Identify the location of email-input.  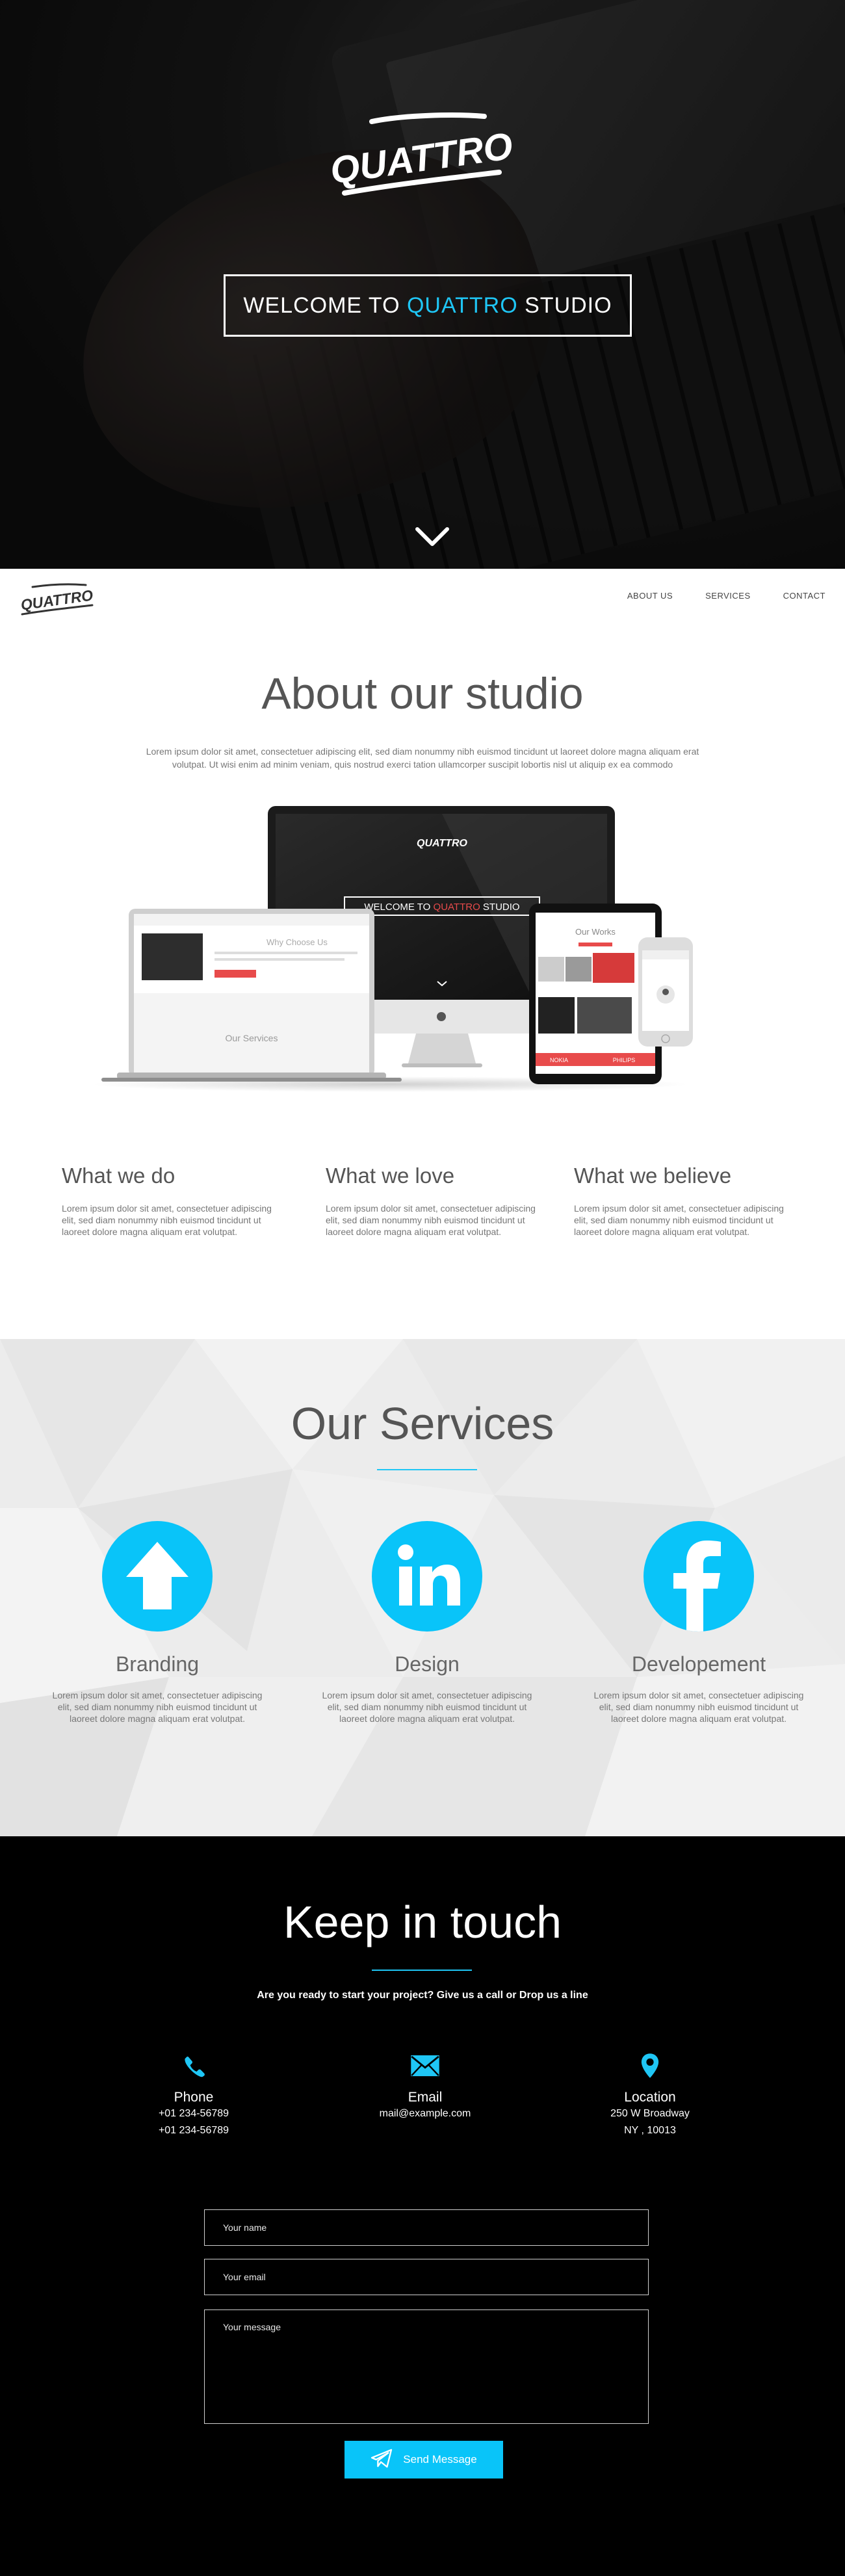
(427, 2277).